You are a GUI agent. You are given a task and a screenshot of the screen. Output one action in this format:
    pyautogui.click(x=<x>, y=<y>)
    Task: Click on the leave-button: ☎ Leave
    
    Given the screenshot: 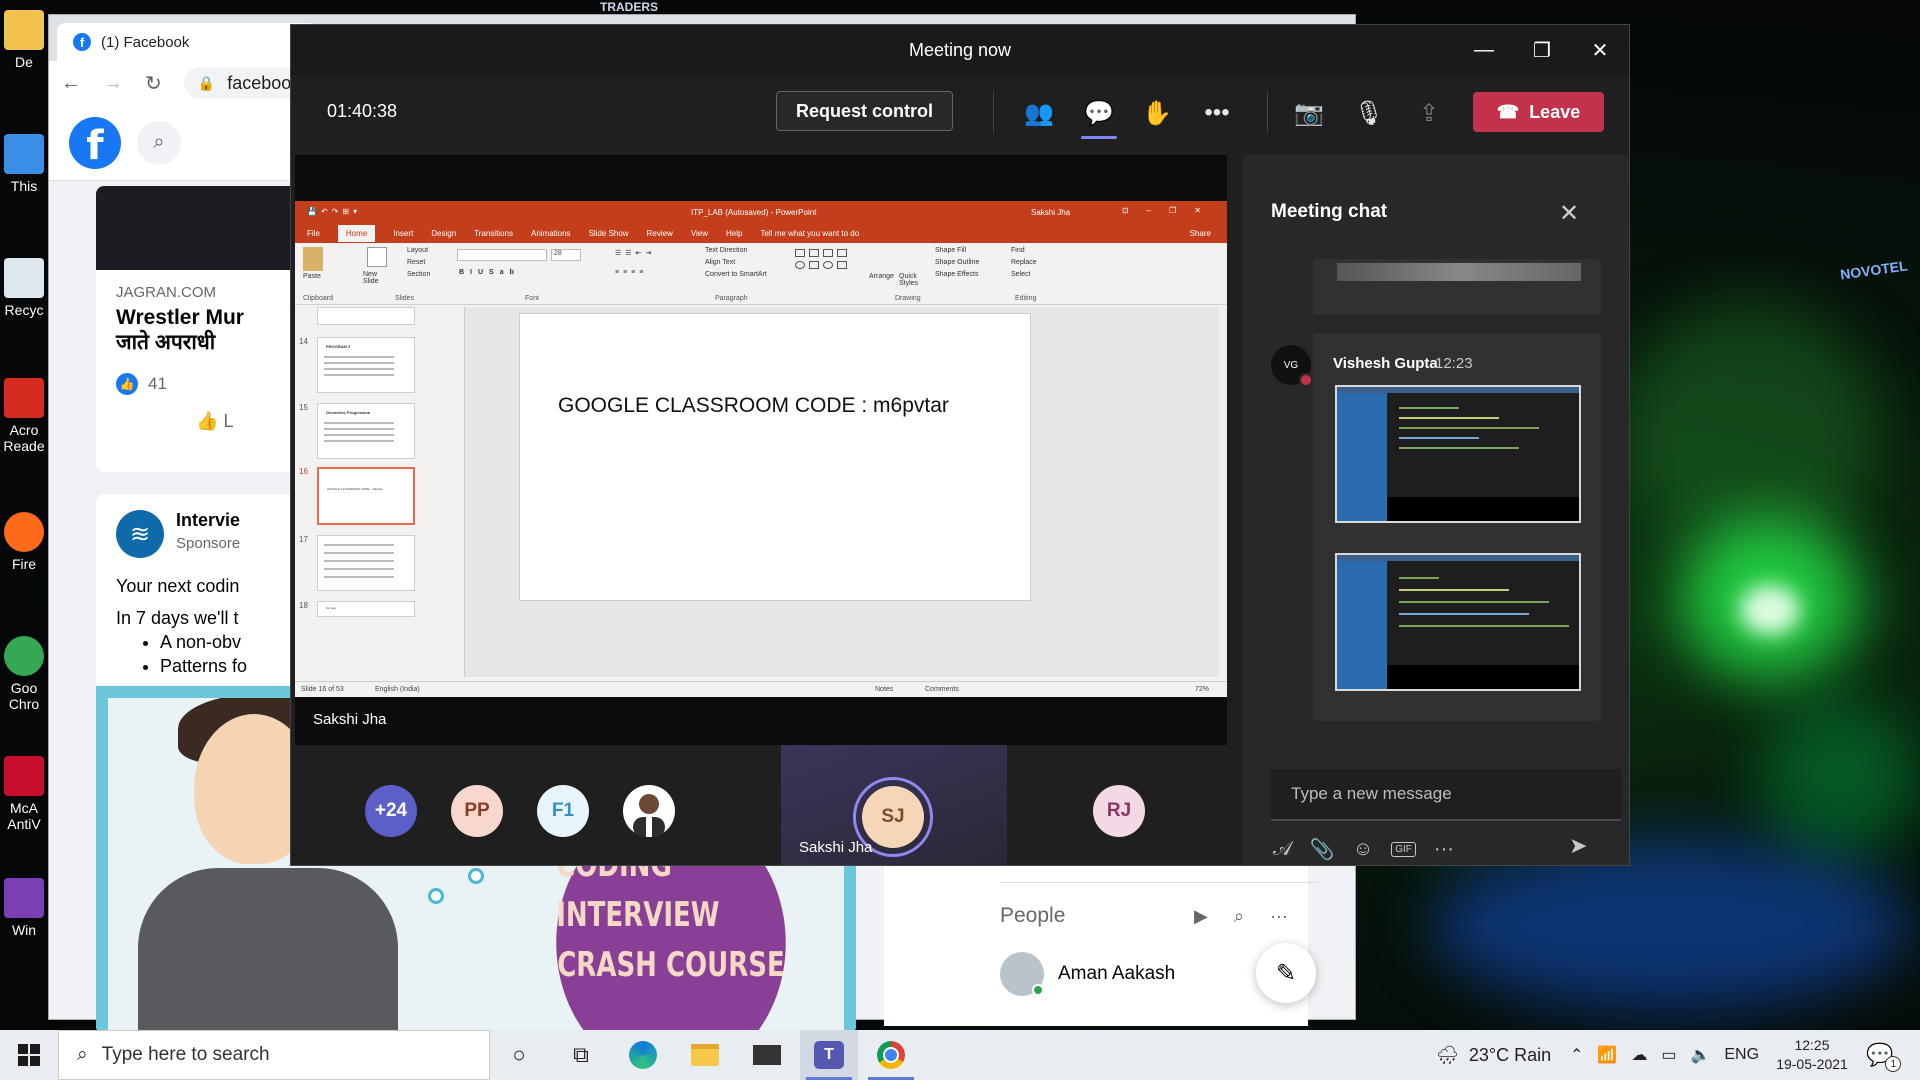 What is the action you would take?
    pyautogui.click(x=1538, y=112)
    